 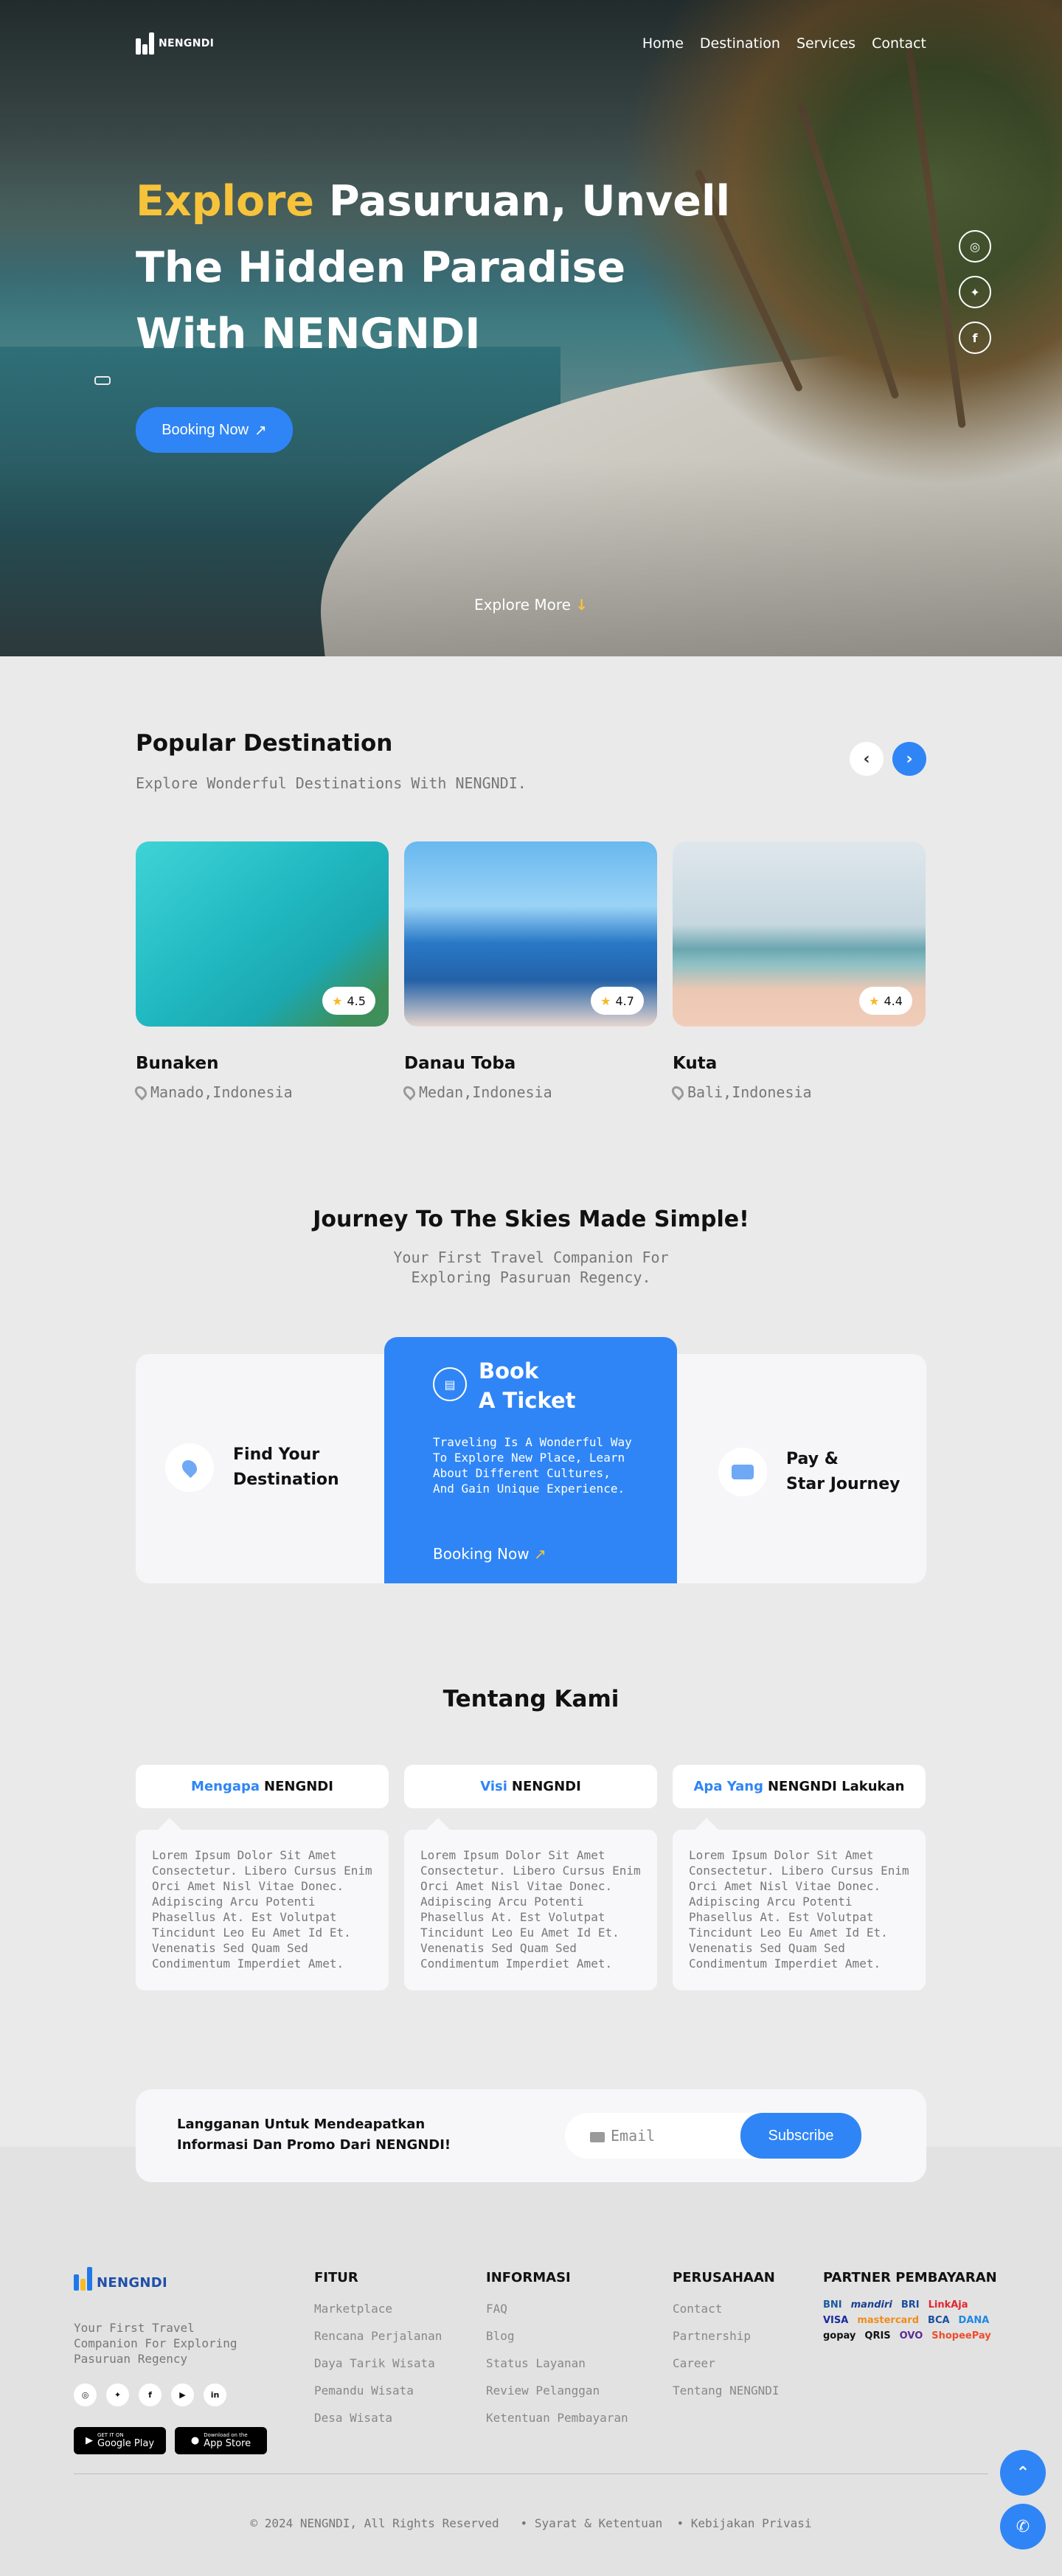 I want to click on tab-apa-yang: Apa Yang NENGNDI Lakukan, so click(x=799, y=1786).